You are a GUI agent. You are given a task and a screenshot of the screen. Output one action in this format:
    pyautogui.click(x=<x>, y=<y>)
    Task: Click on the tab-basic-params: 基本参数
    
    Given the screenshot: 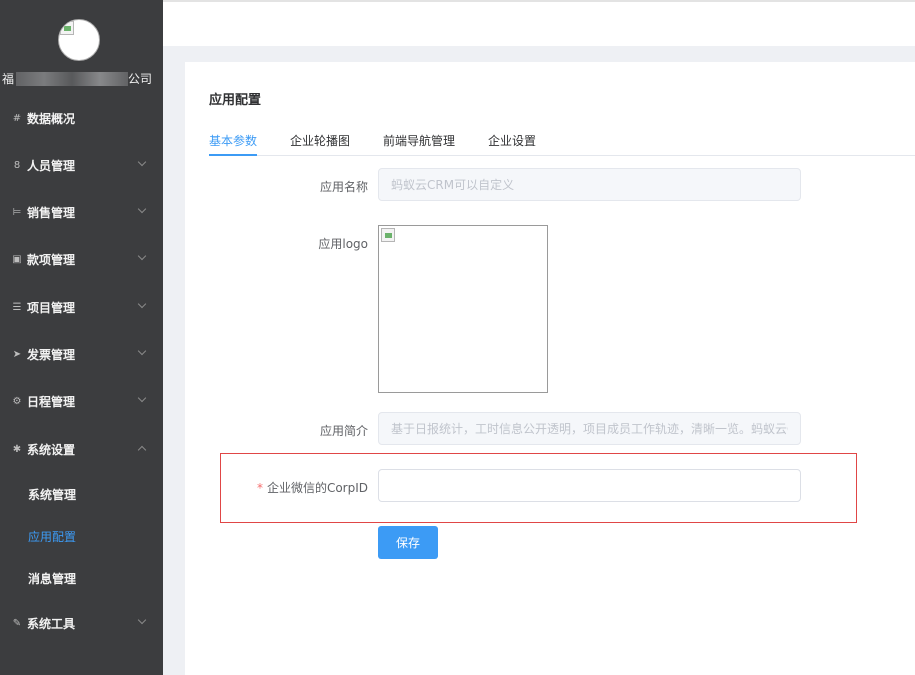 What is the action you would take?
    pyautogui.click(x=233, y=140)
    